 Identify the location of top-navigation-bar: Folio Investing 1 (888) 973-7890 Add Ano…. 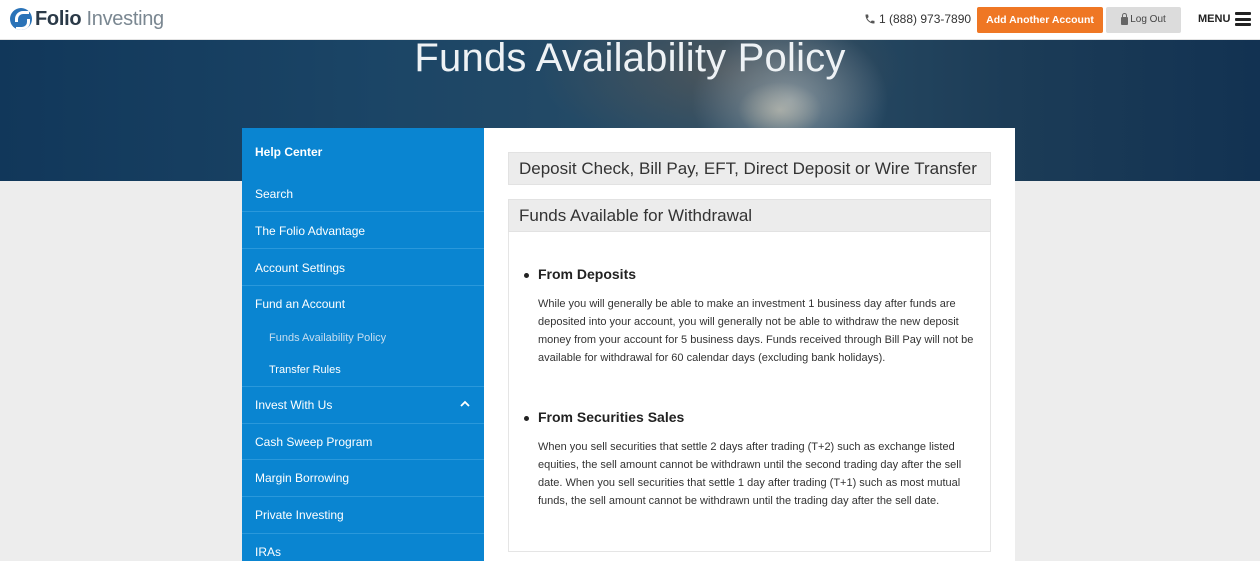
(630, 20).